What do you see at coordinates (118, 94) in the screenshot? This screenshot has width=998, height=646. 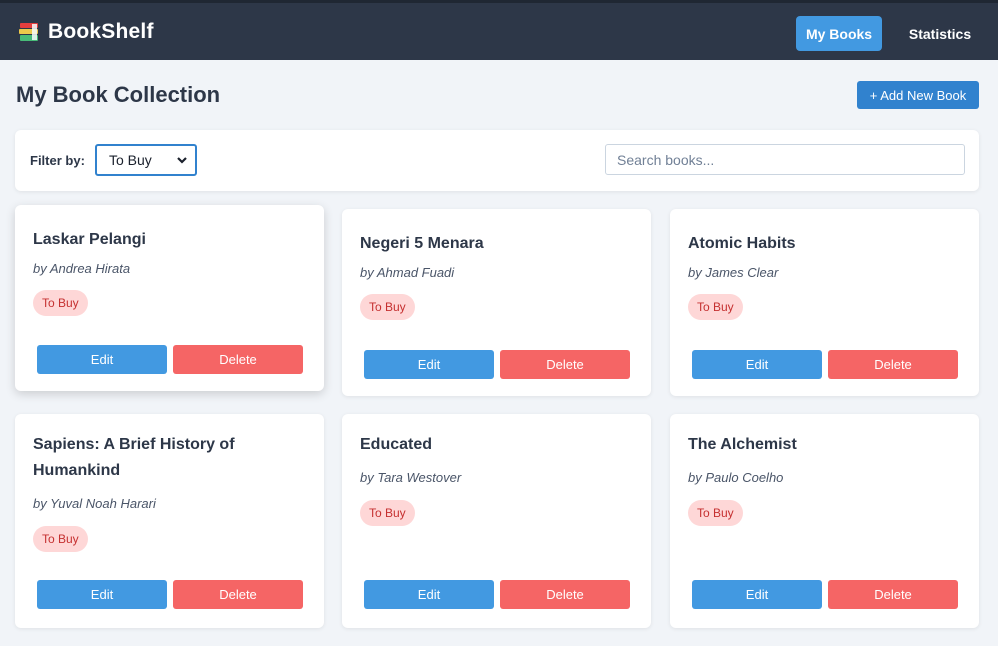 I see `page-title: My Book Collection` at bounding box center [118, 94].